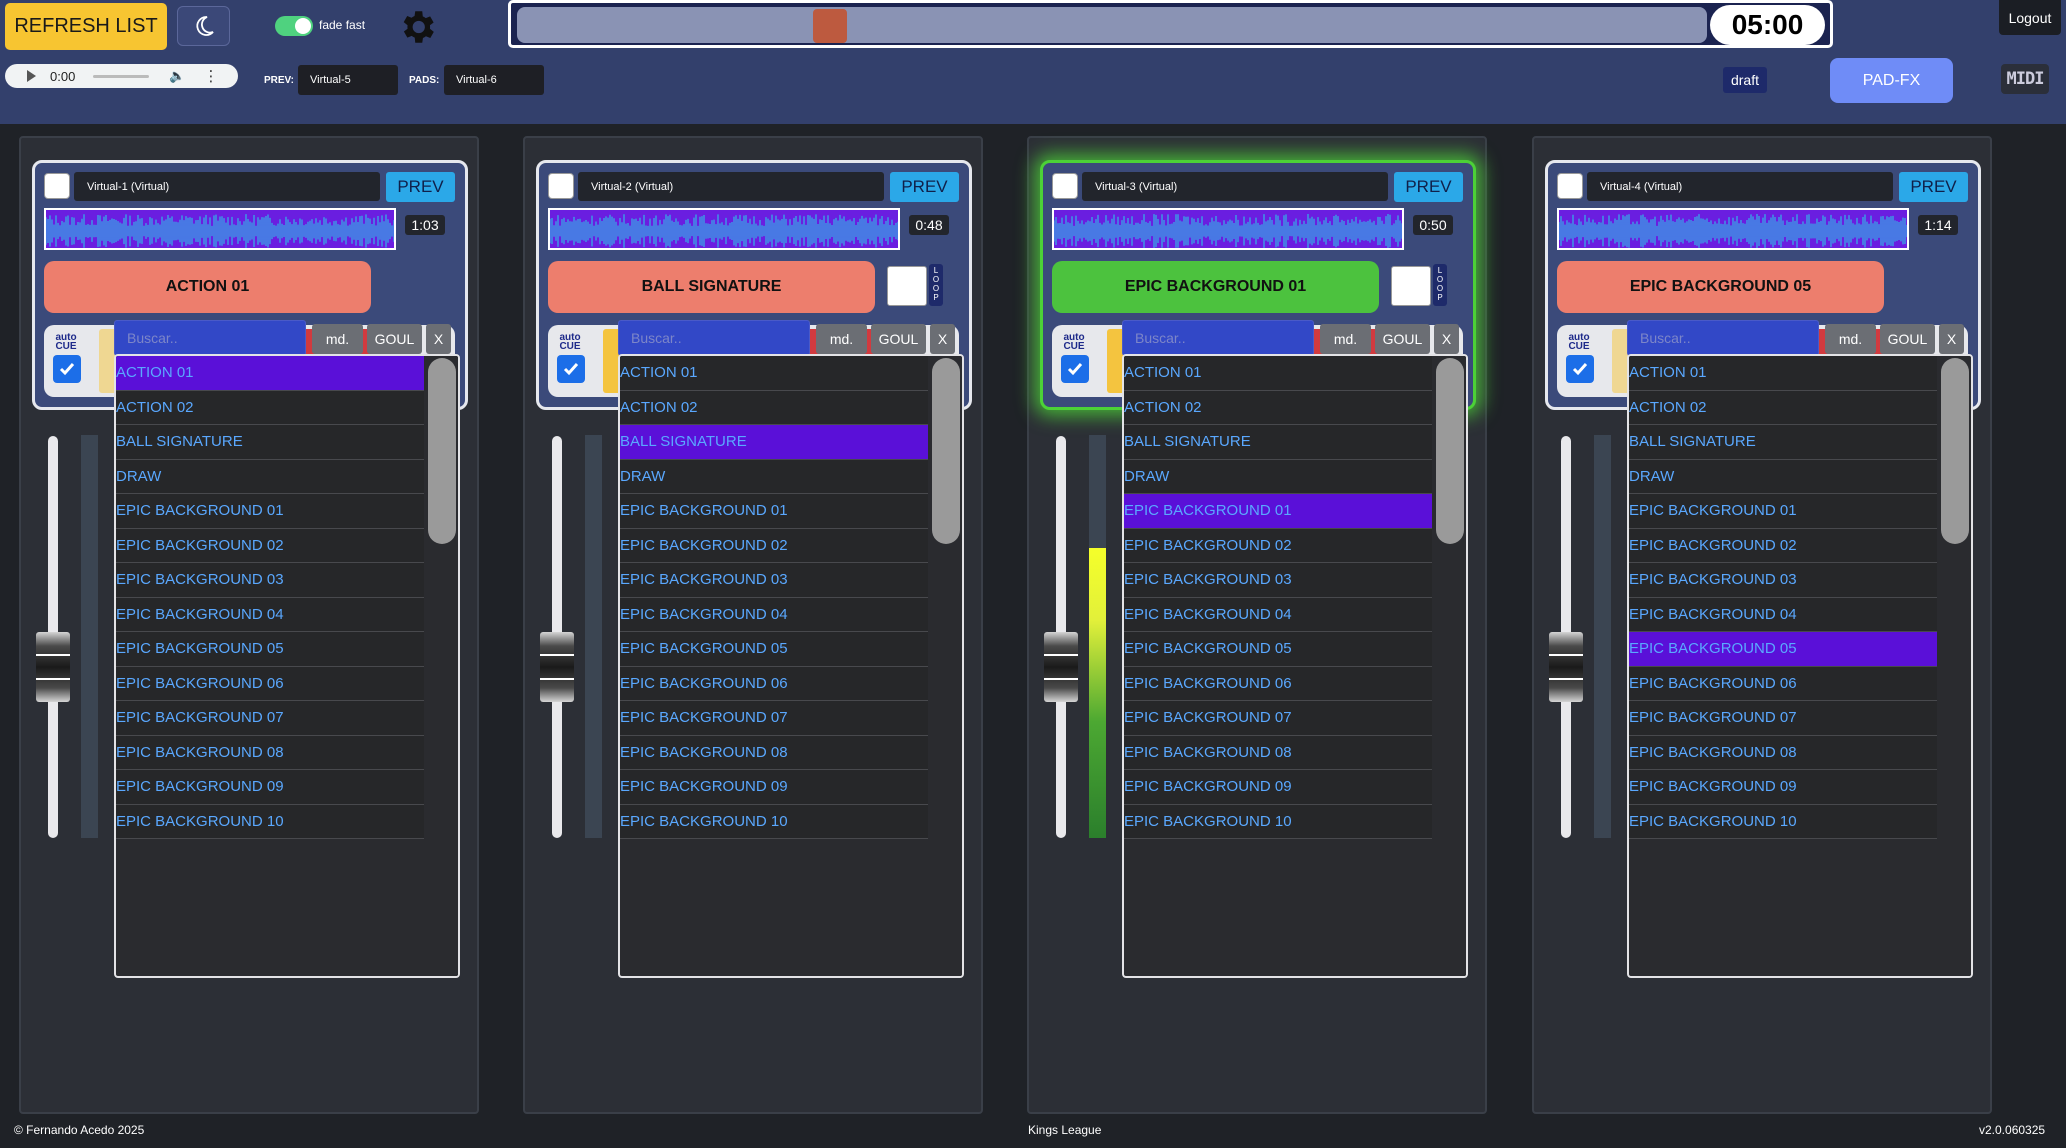 The height and width of the screenshot is (1148, 2066). Describe the element at coordinates (2025, 79) in the screenshot. I see `midi-icon: MIDI` at that location.